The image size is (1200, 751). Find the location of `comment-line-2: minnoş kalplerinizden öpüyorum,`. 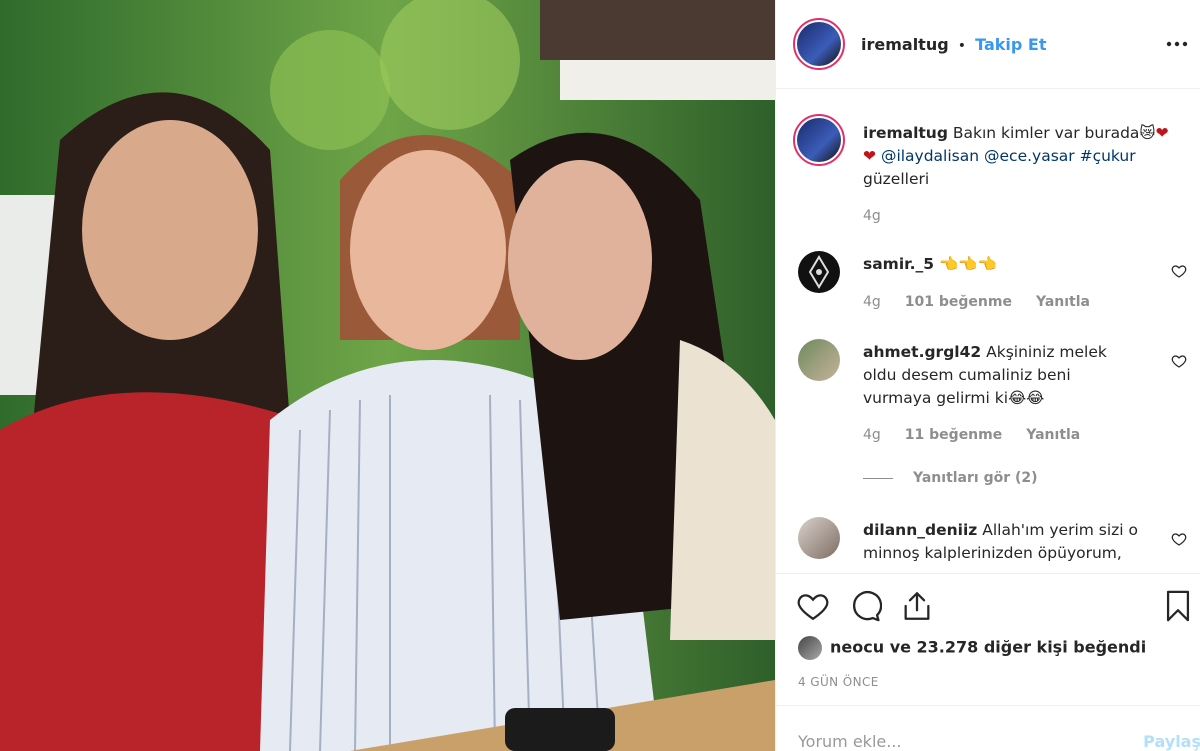

comment-line-2: minnoş kalplerinizden öpüyorum, is located at coordinates (992, 553).